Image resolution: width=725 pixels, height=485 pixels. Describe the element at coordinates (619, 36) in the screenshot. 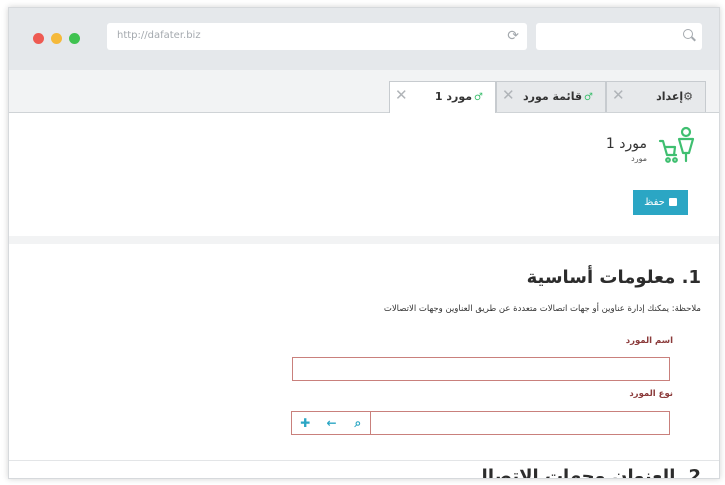

I see `browser-search-input` at that location.